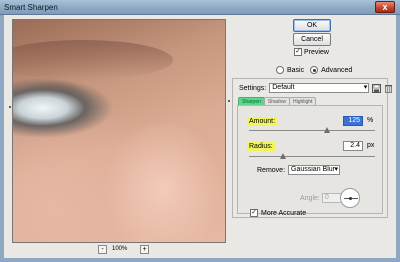 The image size is (400, 262). I want to click on tab-shadow: Shadow, so click(276, 101).